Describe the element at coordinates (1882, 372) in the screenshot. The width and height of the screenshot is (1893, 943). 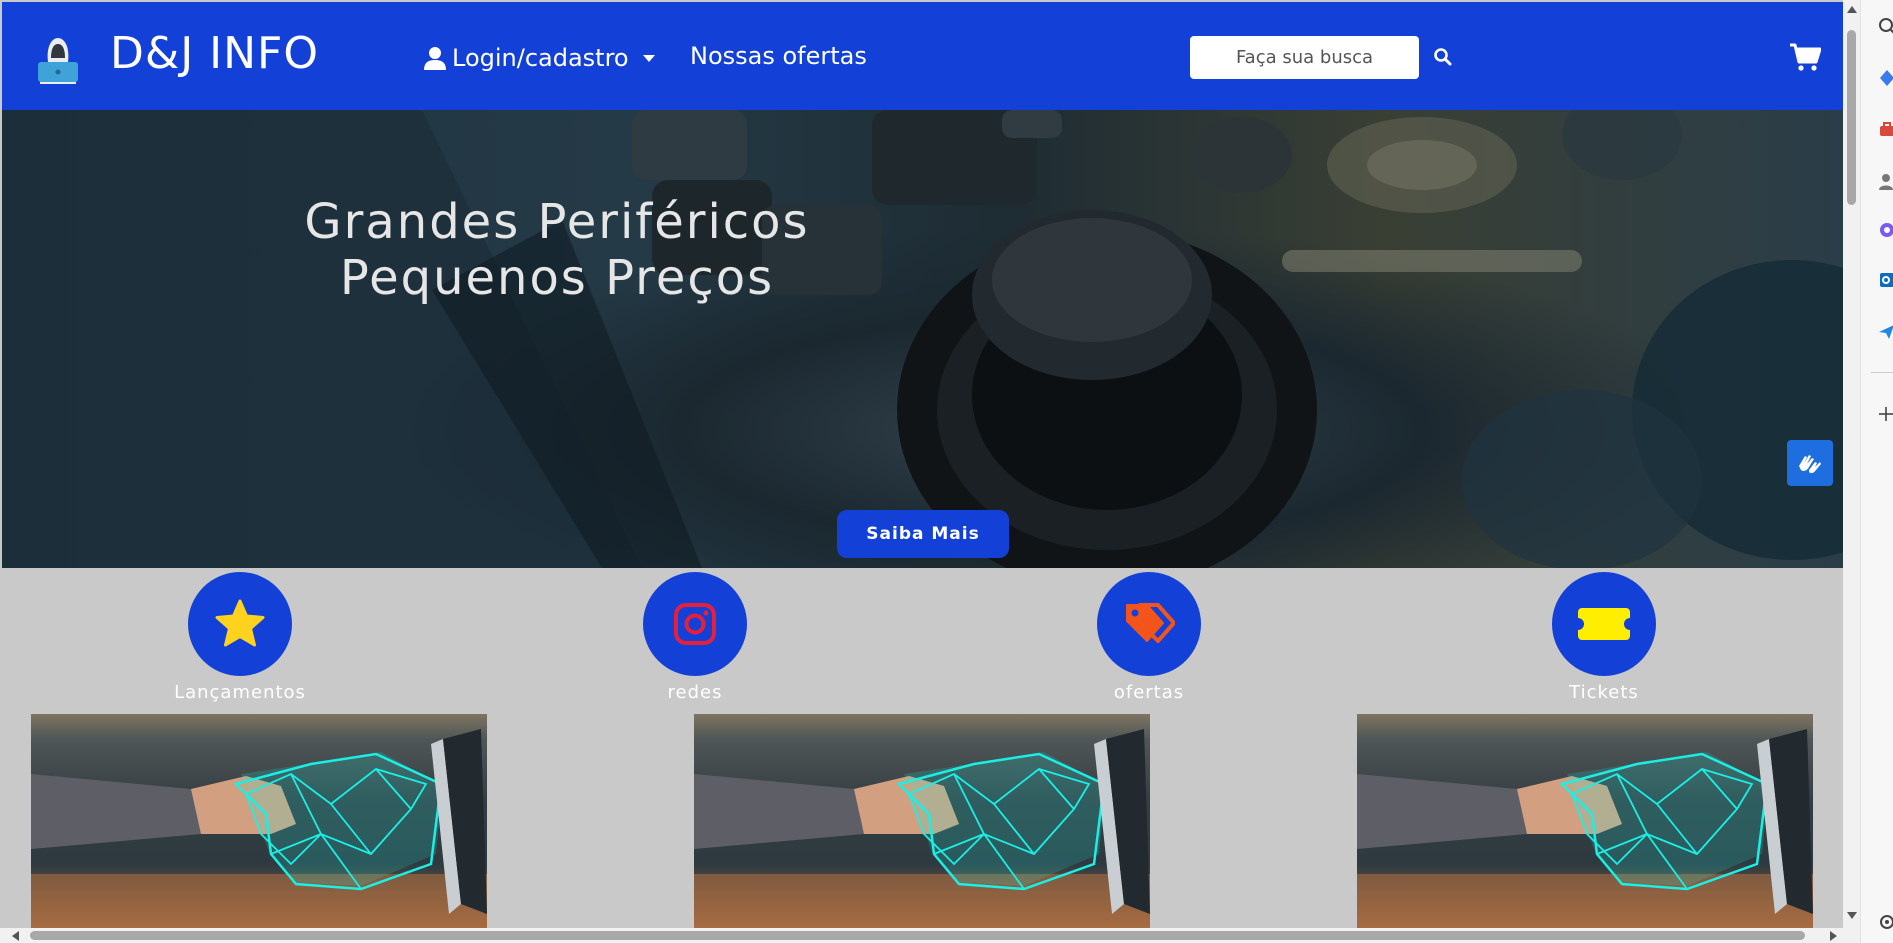
I see `sidebar-divider` at that location.